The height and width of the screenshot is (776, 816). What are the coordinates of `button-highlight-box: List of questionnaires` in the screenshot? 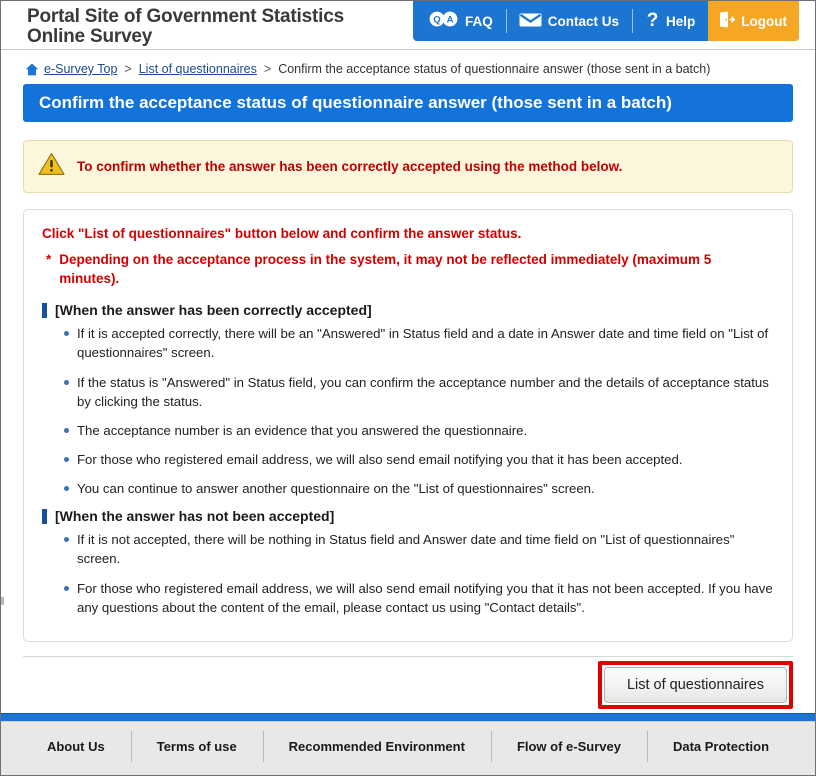 It's located at (695, 684).